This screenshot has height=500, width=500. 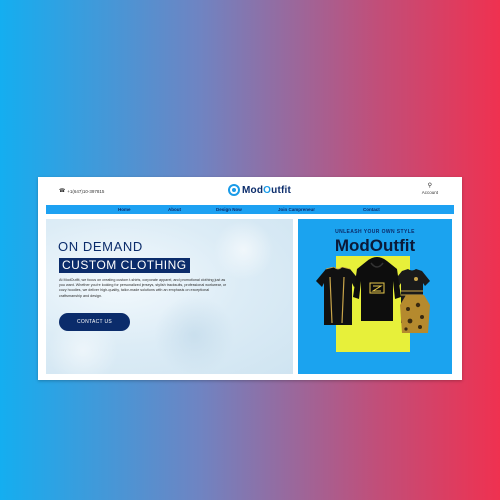 I want to click on phone-contact: ☎ +1(647)10-397815, so click(x=81, y=191).